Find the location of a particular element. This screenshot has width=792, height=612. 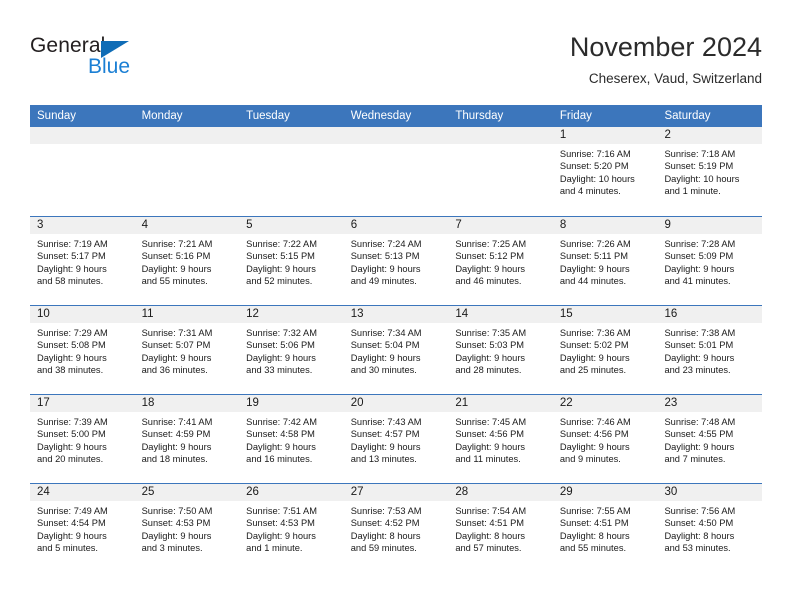

day-number: 17 is located at coordinates (82, 403).